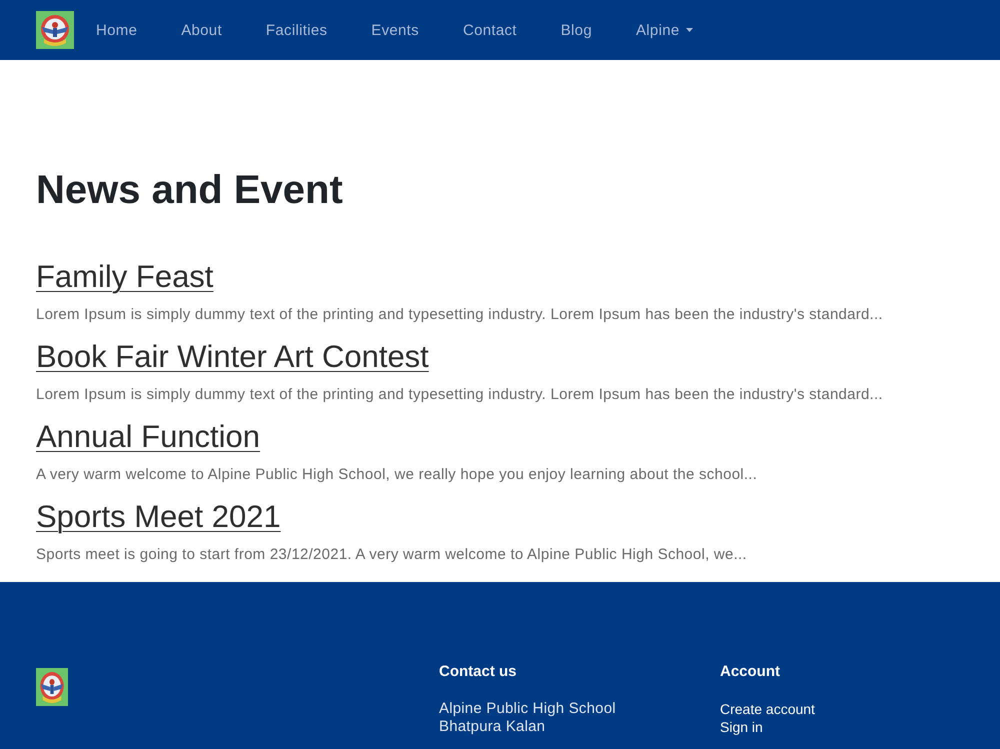  What do you see at coordinates (576, 30) in the screenshot?
I see `nav-link: Blog` at bounding box center [576, 30].